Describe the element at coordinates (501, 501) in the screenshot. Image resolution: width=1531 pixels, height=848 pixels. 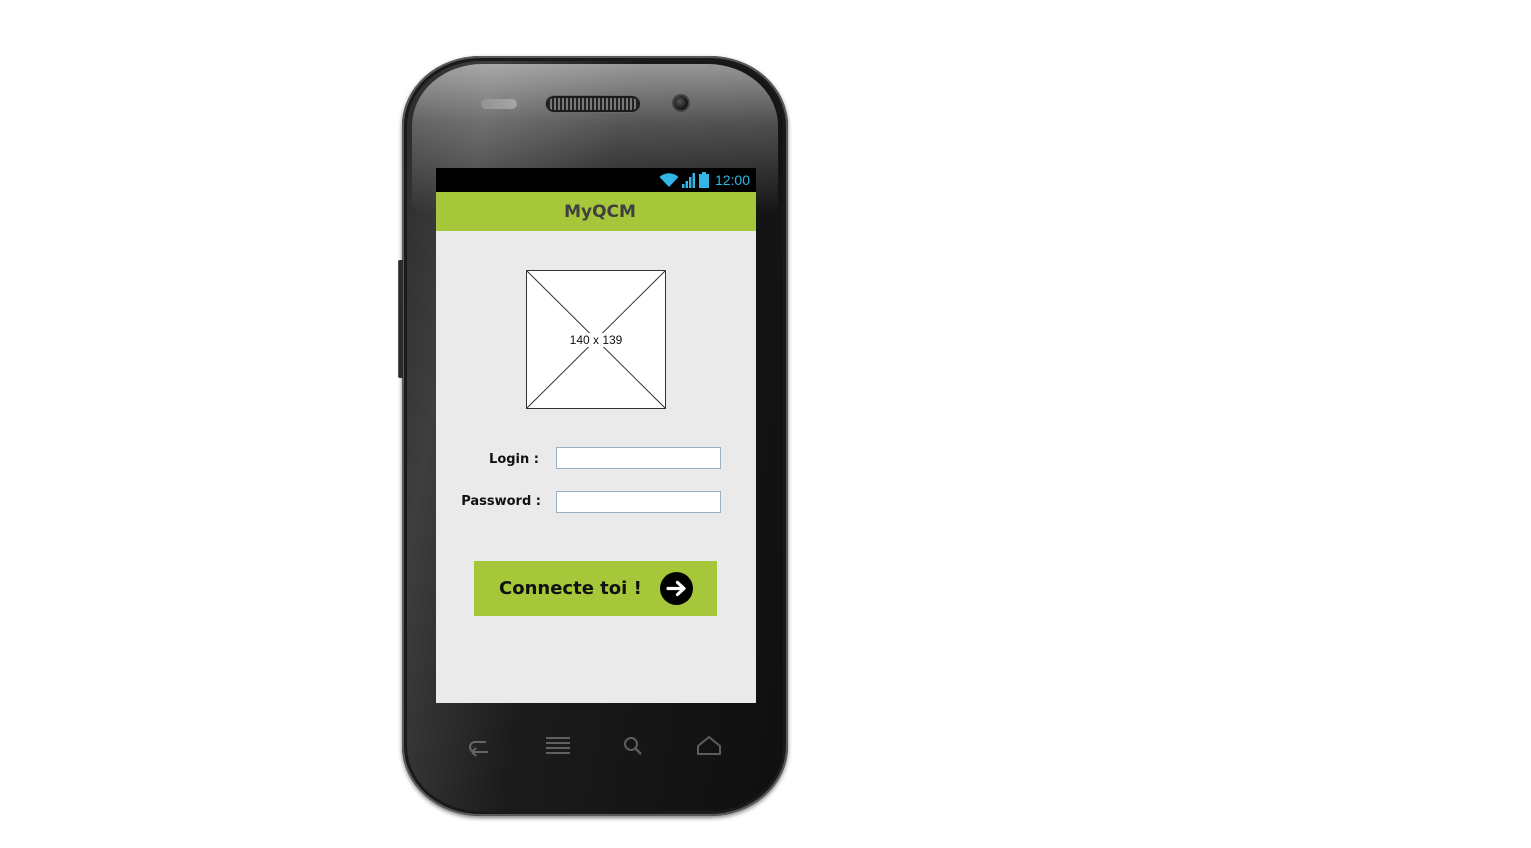
I see `password-label: Password :` at that location.